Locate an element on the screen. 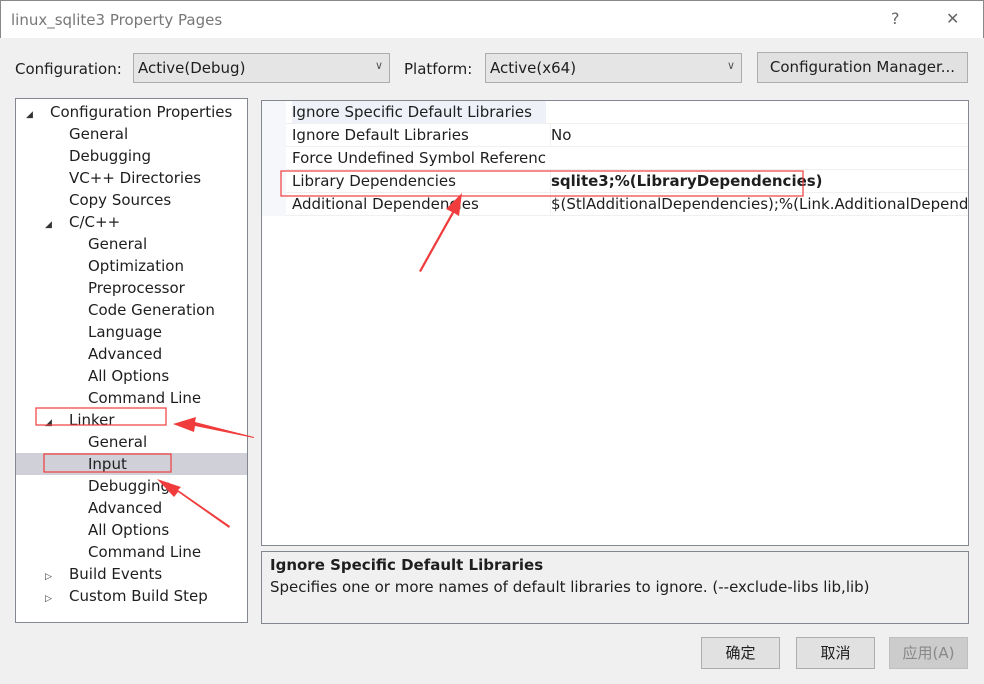 This screenshot has width=984, height=684. description-heading: Ignore Specific Default Libraries is located at coordinates (407, 565).